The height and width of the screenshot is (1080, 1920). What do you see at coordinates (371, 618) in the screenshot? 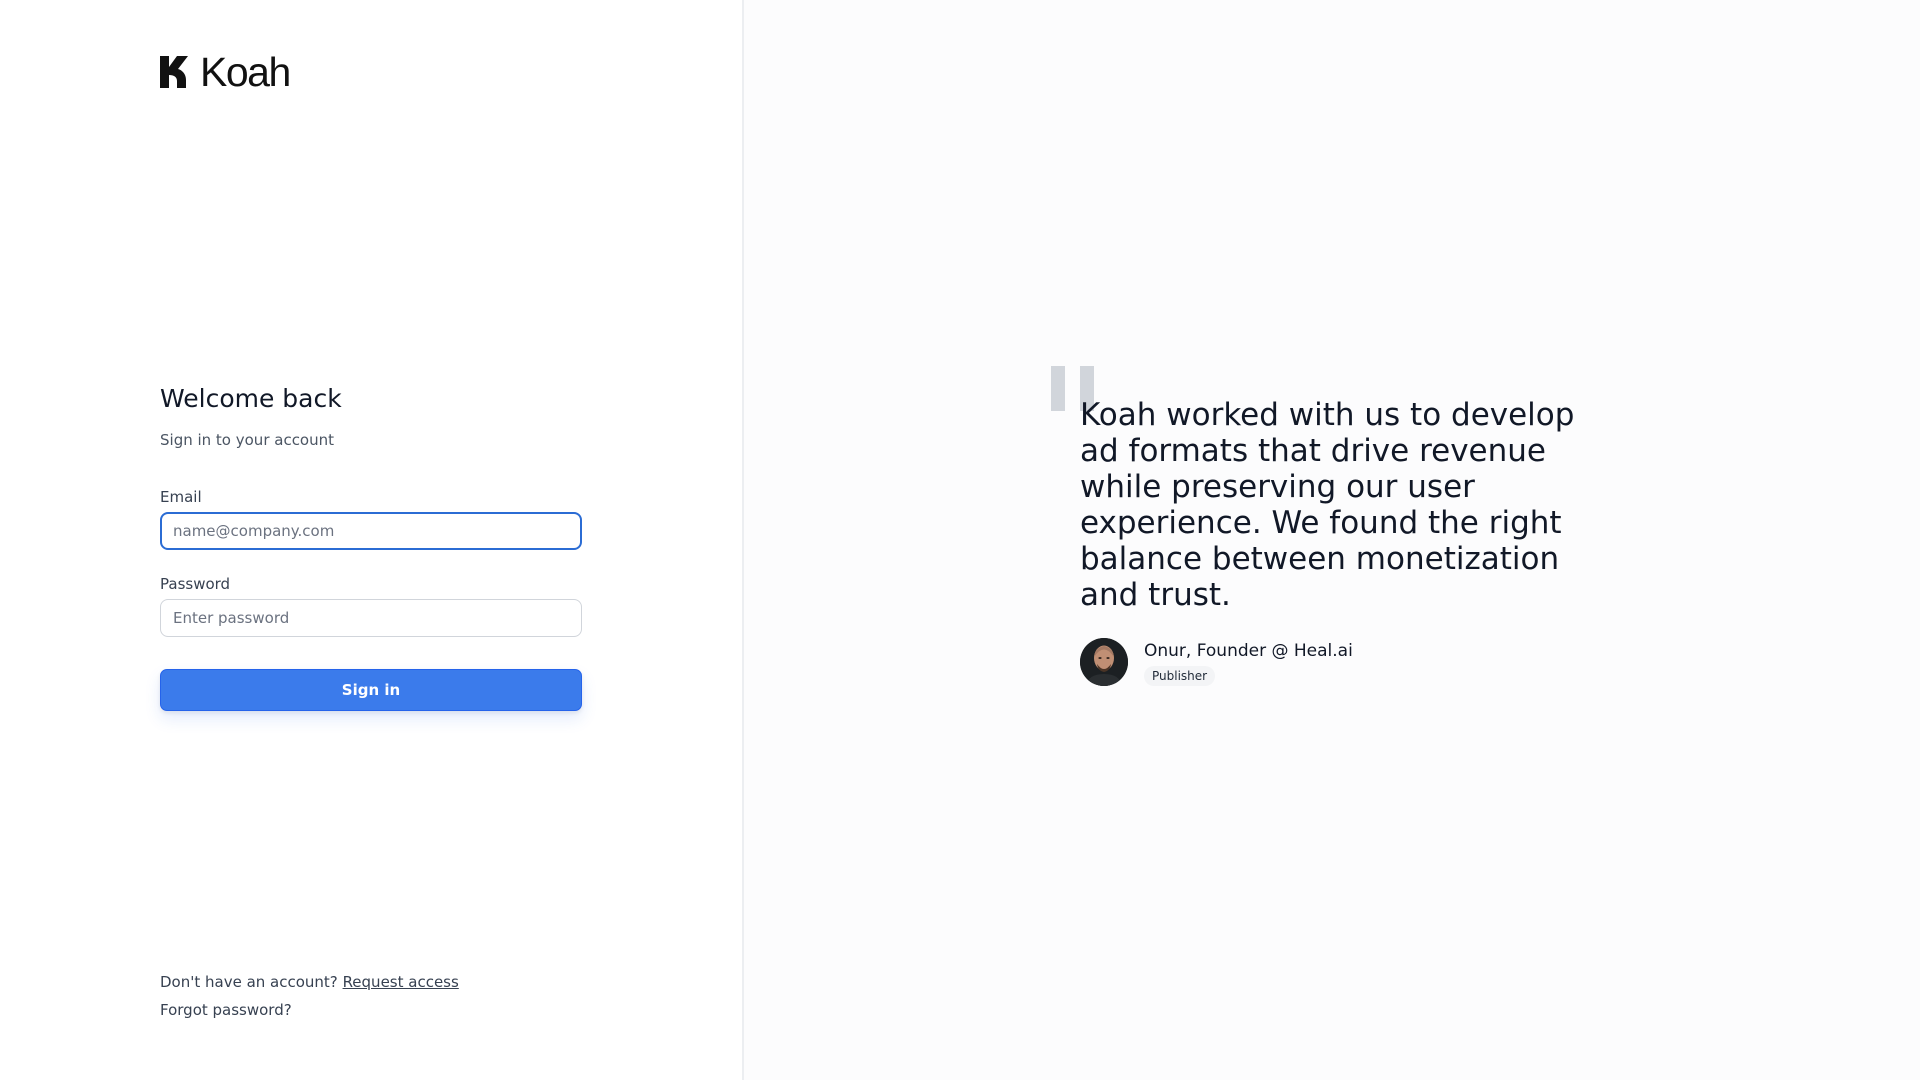
I see `password-input` at bounding box center [371, 618].